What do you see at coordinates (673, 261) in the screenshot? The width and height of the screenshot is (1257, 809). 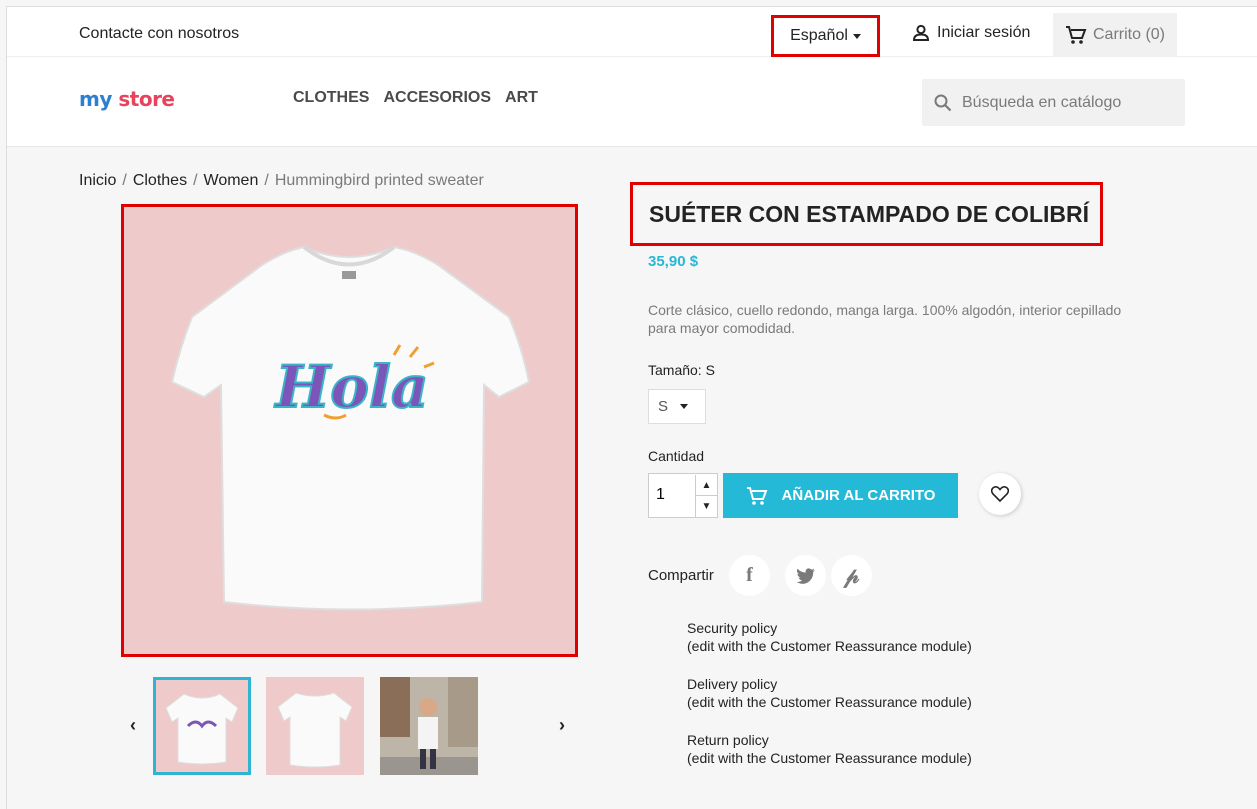 I see `product-price: 35,90 $` at bounding box center [673, 261].